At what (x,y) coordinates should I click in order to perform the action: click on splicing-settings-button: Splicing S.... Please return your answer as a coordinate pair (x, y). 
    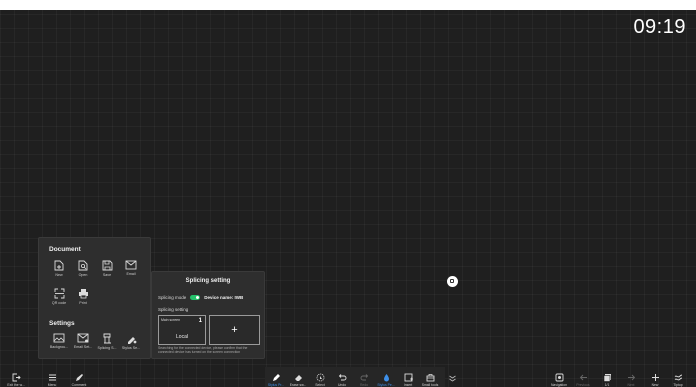
    Looking at the image, I should click on (107, 341).